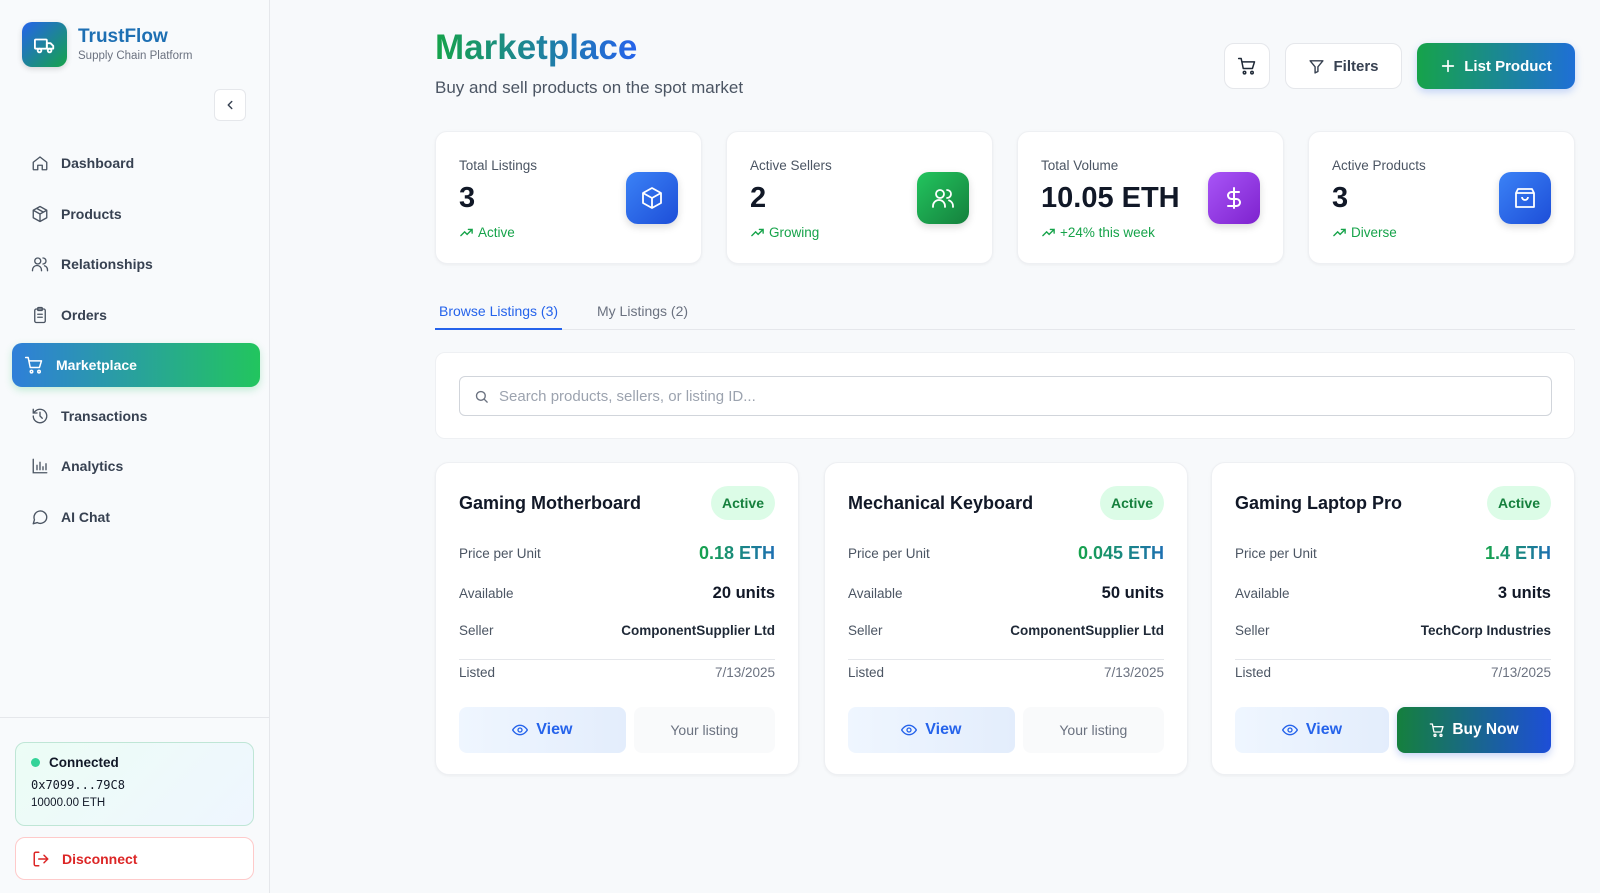  I want to click on sidebar-item-label: Relationships, so click(107, 264).